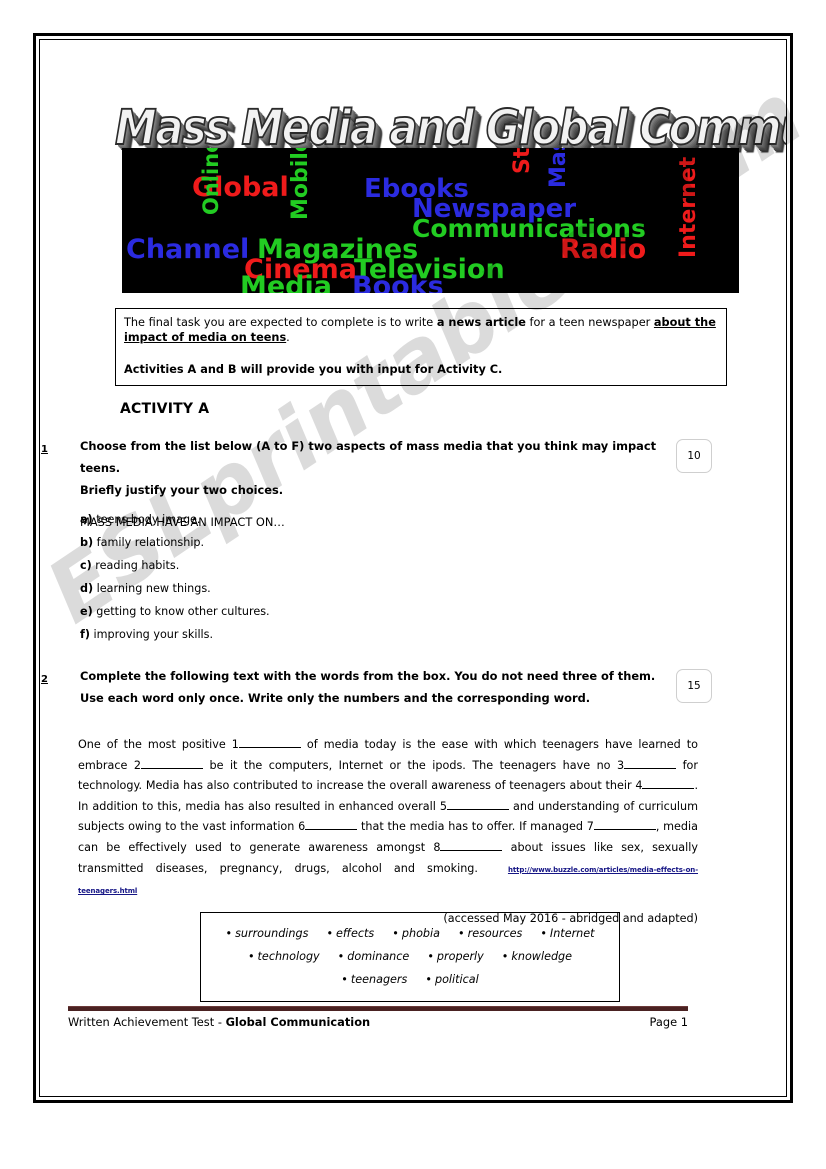 Image resolution: width=826 pixels, height=1169 pixels. What do you see at coordinates (481, 322) in the screenshot?
I see `task-text-bold: a news article` at bounding box center [481, 322].